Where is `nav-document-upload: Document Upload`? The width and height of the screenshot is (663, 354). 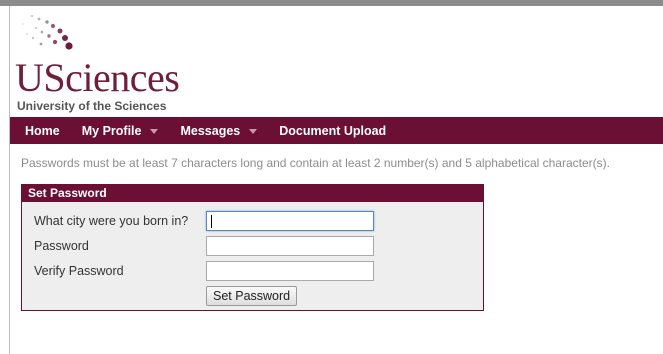
nav-document-upload: Document Upload is located at coordinates (332, 130).